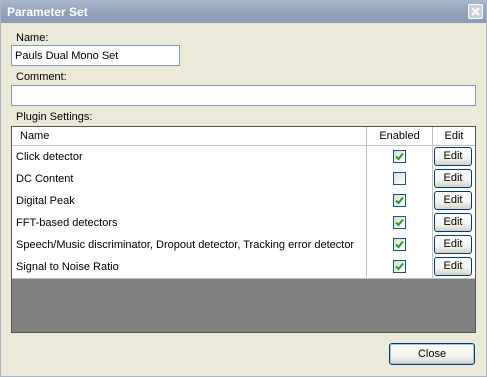 The width and height of the screenshot is (487, 377). What do you see at coordinates (189, 136) in the screenshot?
I see `column-header-name: Name` at bounding box center [189, 136].